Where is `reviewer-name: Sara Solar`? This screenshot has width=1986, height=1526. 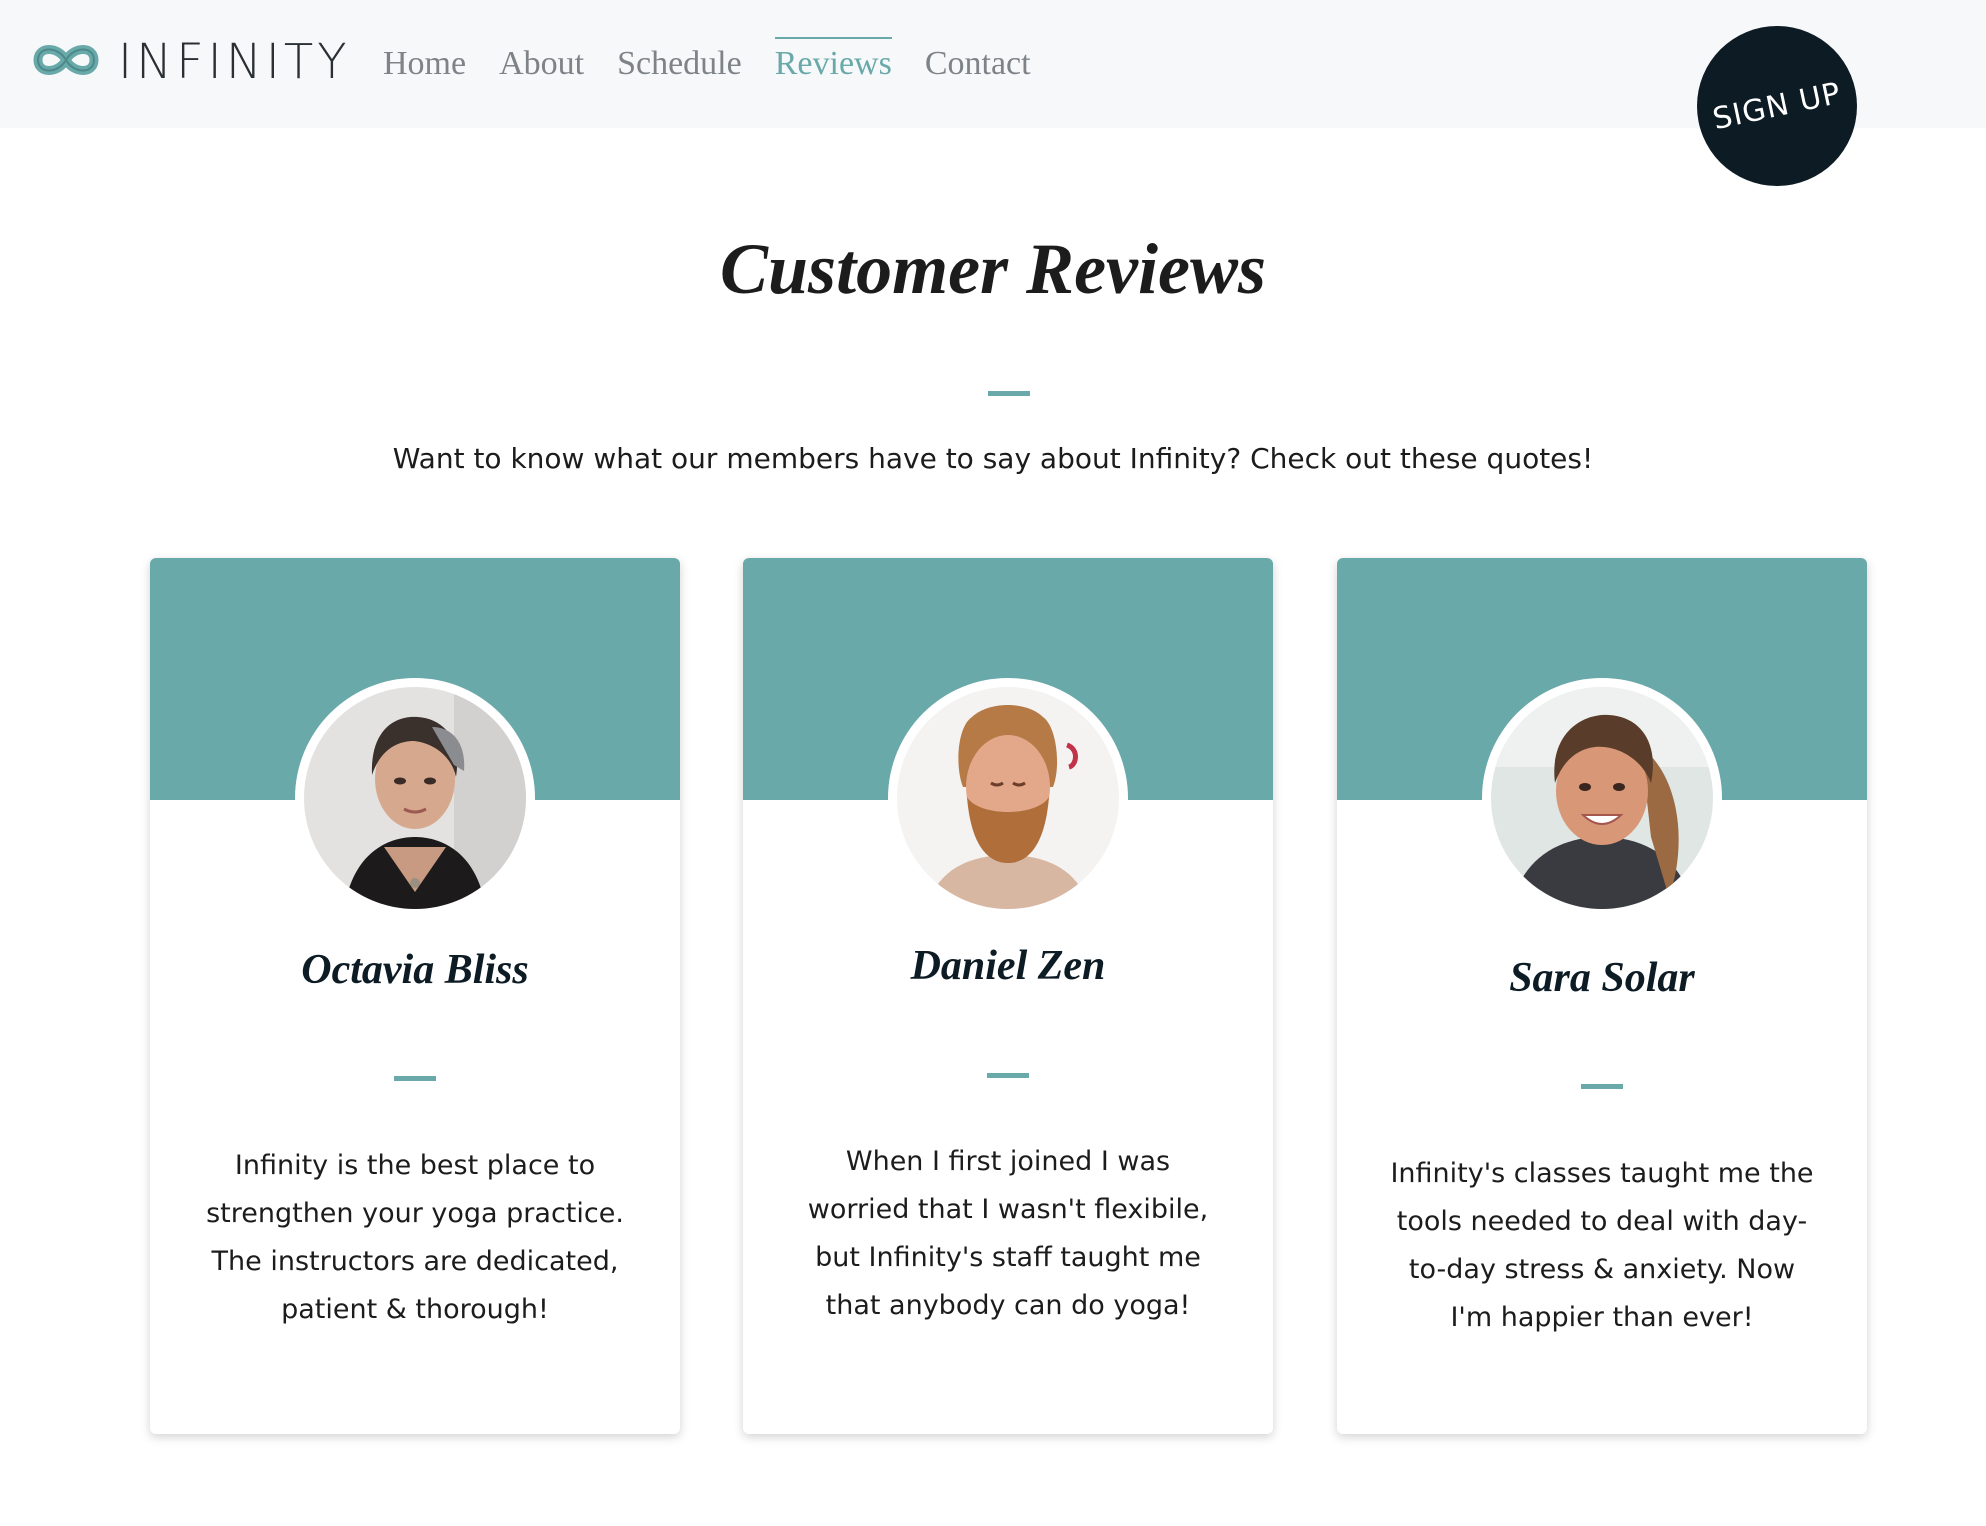
reviewer-name: Sara Solar is located at coordinates (1602, 978).